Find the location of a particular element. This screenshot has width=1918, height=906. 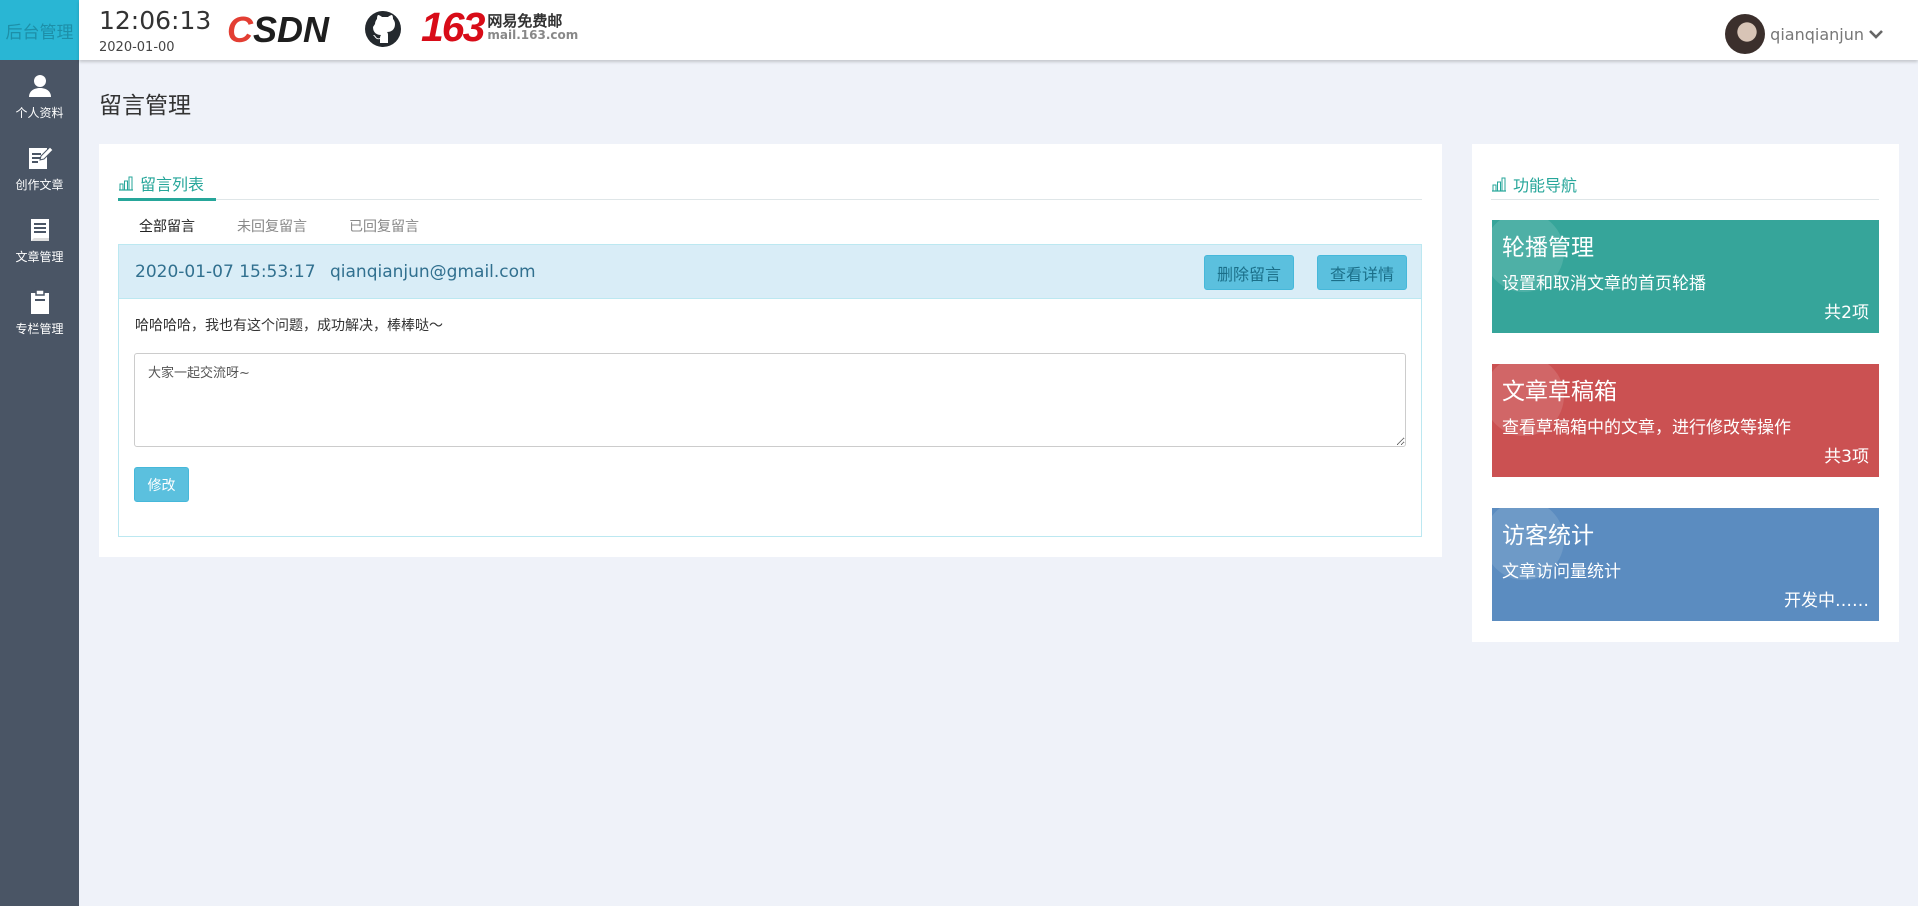

brand-title: 后台管理 is located at coordinates (39, 30).